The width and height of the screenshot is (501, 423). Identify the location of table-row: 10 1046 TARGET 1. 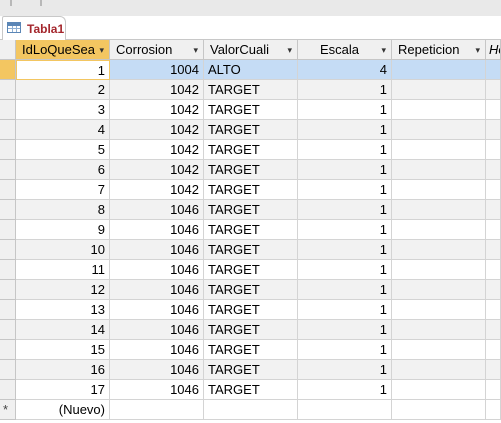
(250, 250).